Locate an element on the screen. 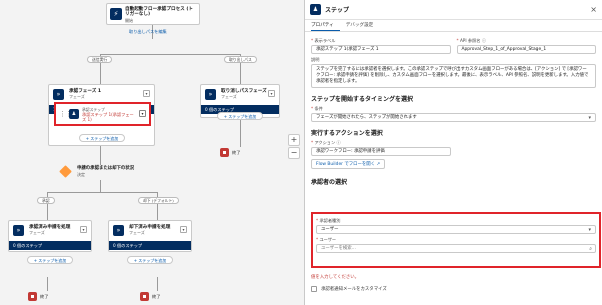 The height and width of the screenshot is (305, 602). error-message: 値を入力してください。 is located at coordinates (335, 277).